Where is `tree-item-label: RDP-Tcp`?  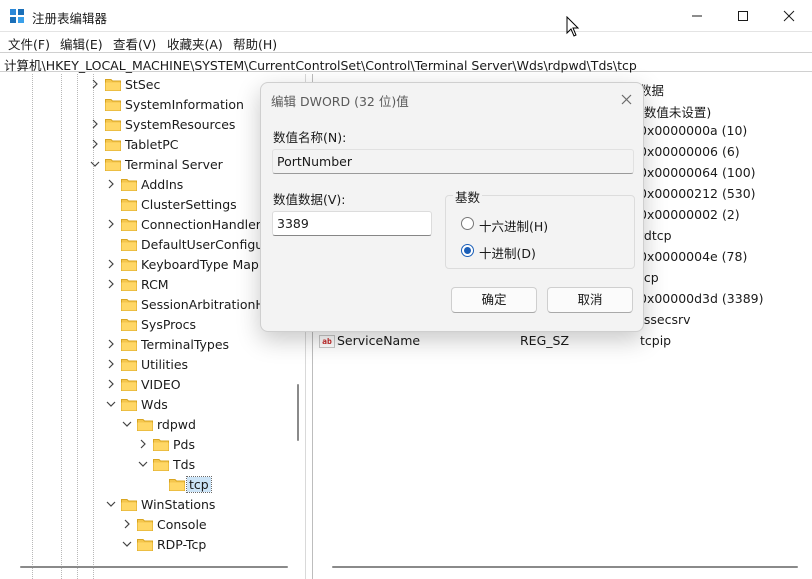 tree-item-label: RDP-Tcp is located at coordinates (181, 544).